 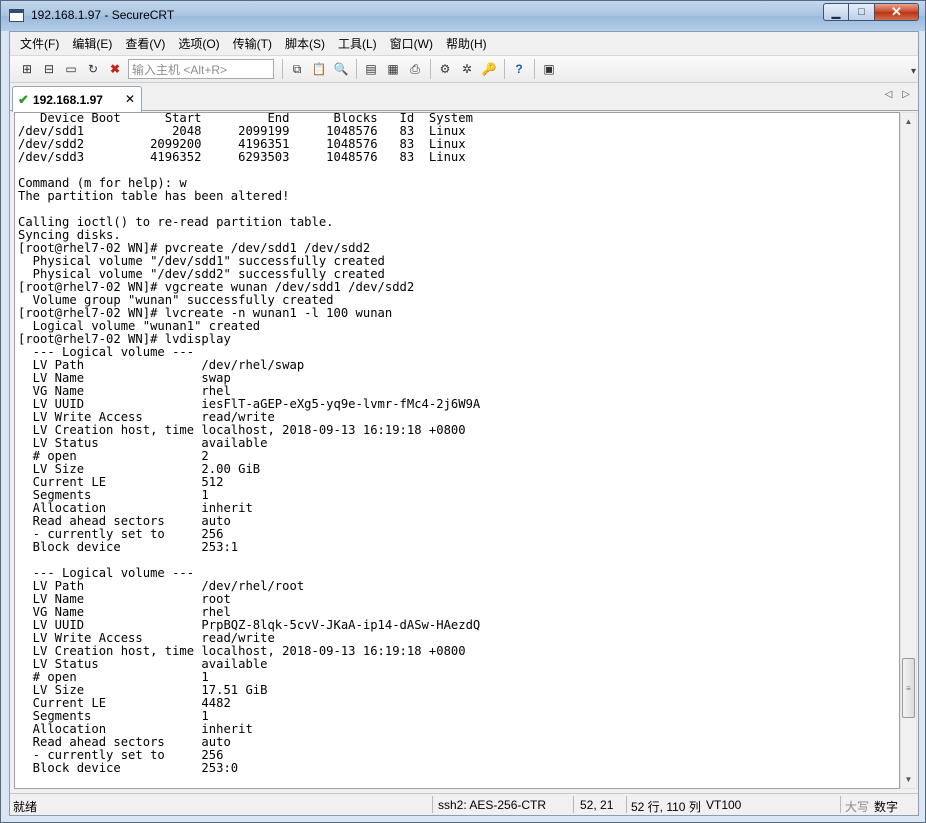 I want to click on host-input: 输入主机 <Alt+R>, so click(x=201, y=69).